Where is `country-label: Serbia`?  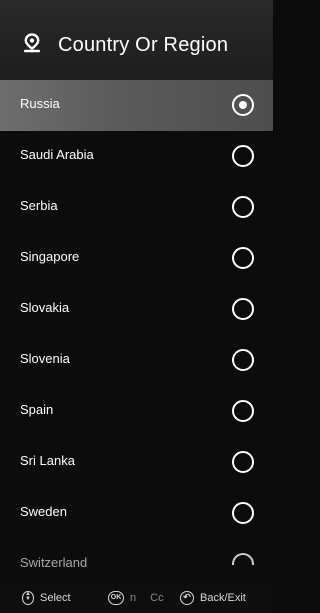
country-label: Serbia is located at coordinates (39, 205).